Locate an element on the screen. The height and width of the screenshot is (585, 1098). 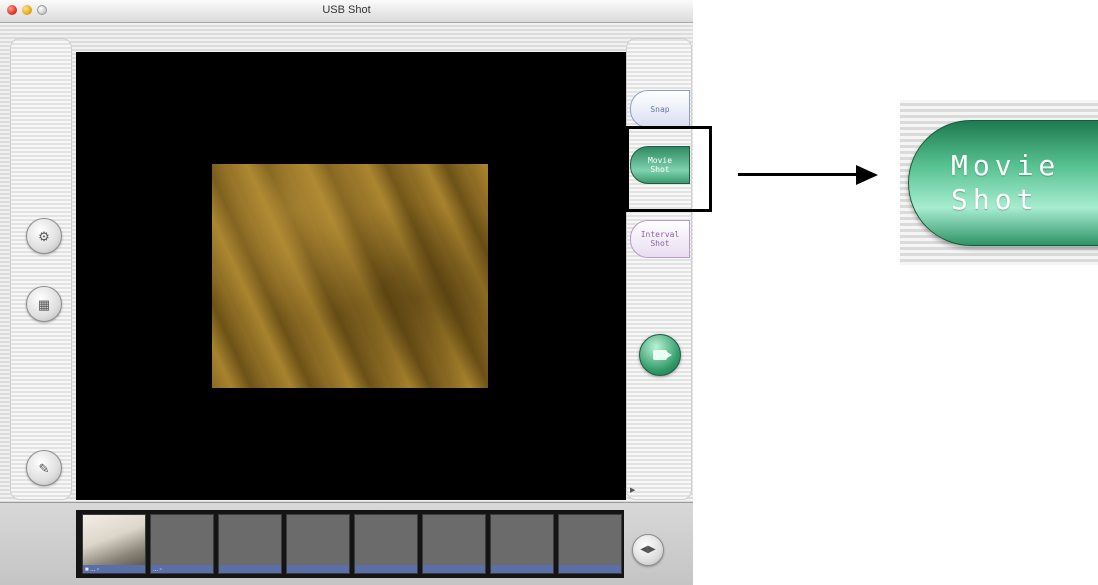
edit-icon: ✎ is located at coordinates (44, 468).